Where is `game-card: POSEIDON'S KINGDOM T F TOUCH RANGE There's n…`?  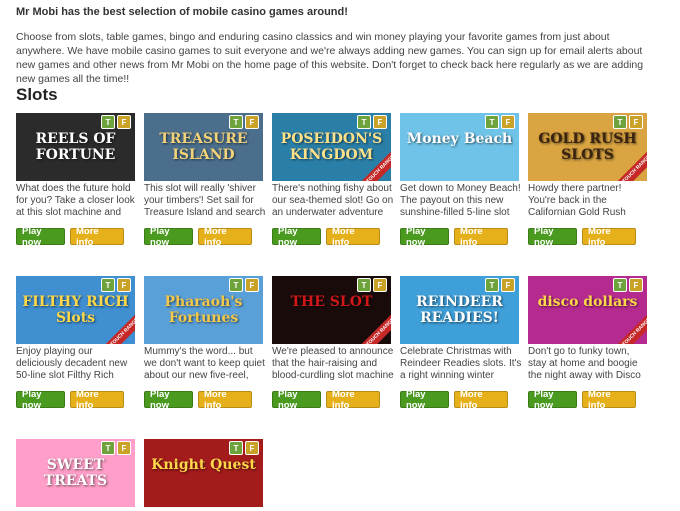 game-card: POSEIDON'S KINGDOM T F TOUCH RANGE There's n… is located at coordinates (333, 180).